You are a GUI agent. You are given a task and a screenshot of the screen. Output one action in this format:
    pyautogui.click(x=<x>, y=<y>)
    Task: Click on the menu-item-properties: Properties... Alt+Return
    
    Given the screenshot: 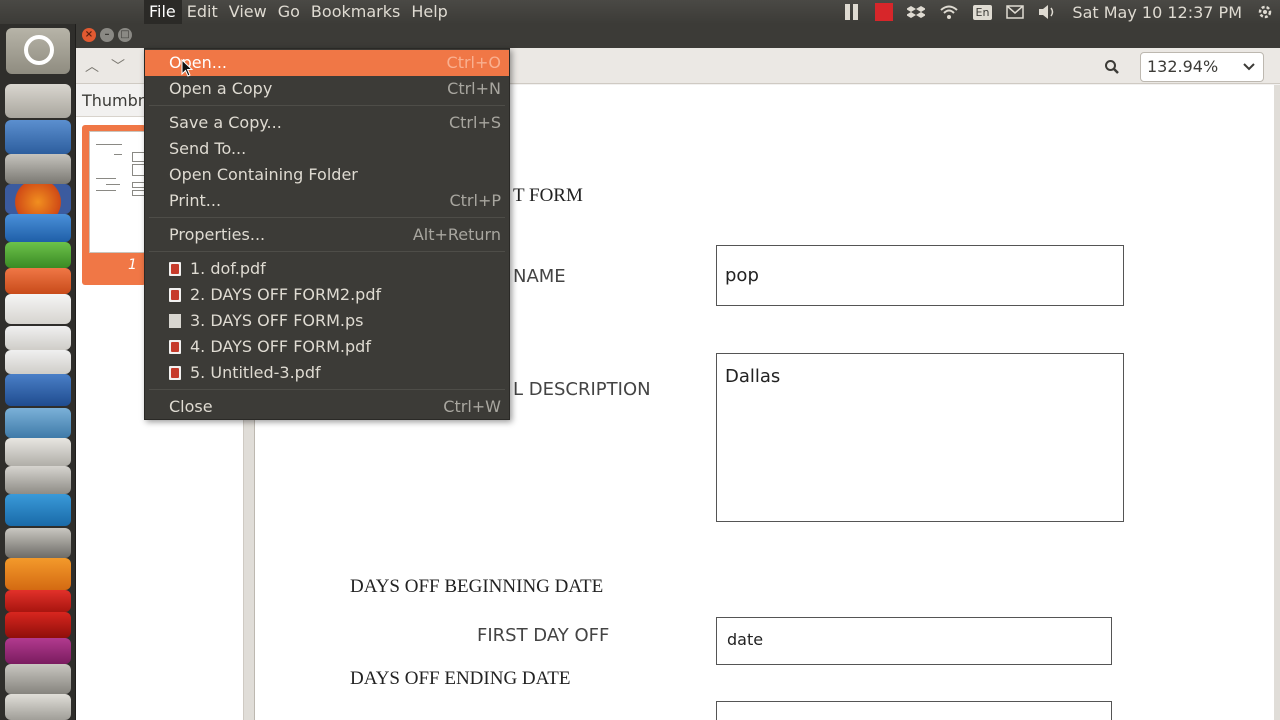 What is the action you would take?
    pyautogui.click(x=327, y=235)
    